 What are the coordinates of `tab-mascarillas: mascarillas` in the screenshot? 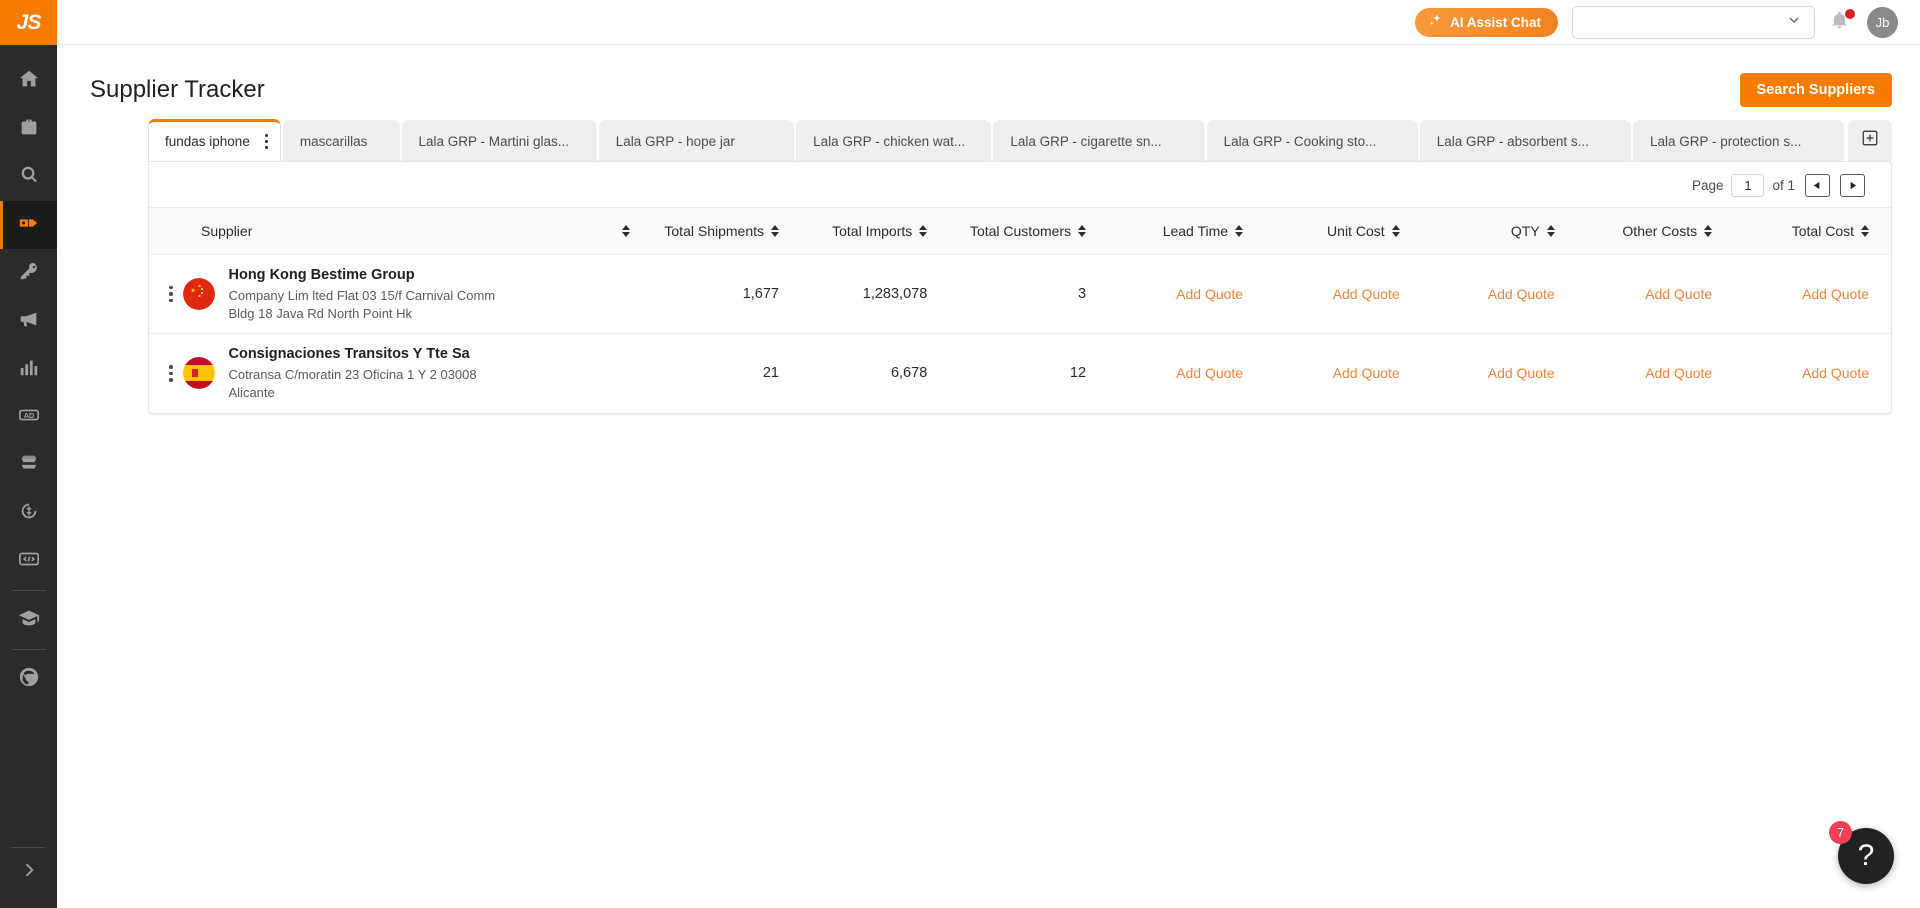 It's located at (341, 140).